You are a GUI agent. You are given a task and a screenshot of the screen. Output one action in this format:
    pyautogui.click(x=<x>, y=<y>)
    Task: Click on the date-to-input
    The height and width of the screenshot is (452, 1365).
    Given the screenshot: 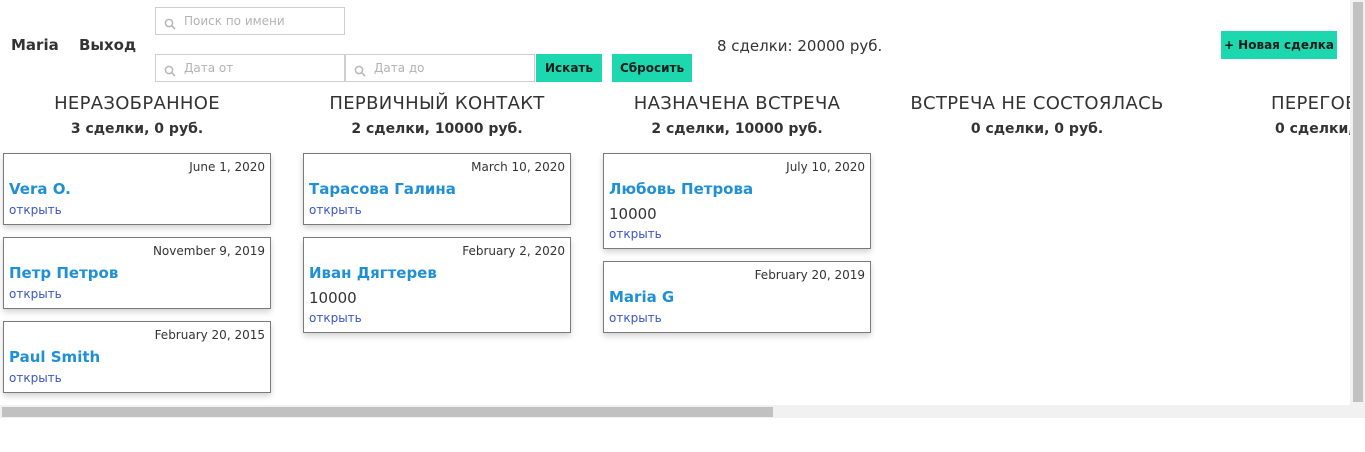 What is the action you would take?
    pyautogui.click(x=449, y=68)
    